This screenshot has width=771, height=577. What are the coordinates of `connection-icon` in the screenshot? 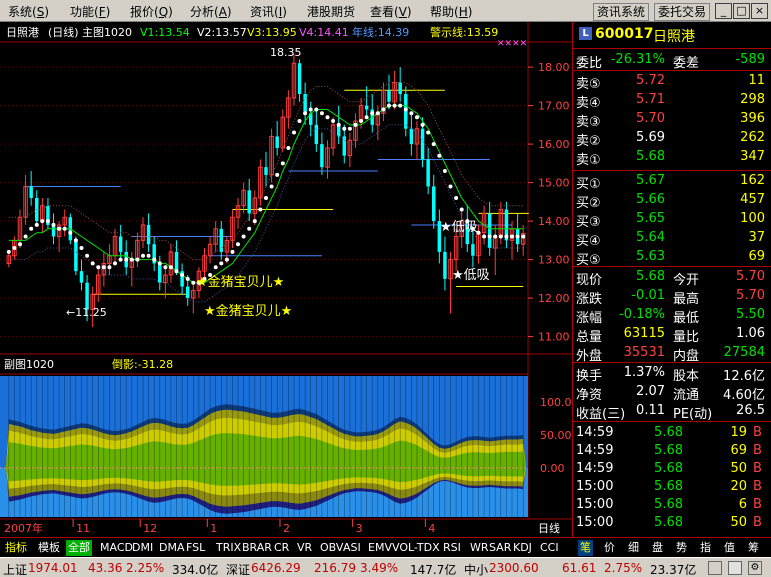 It's located at (735, 568).